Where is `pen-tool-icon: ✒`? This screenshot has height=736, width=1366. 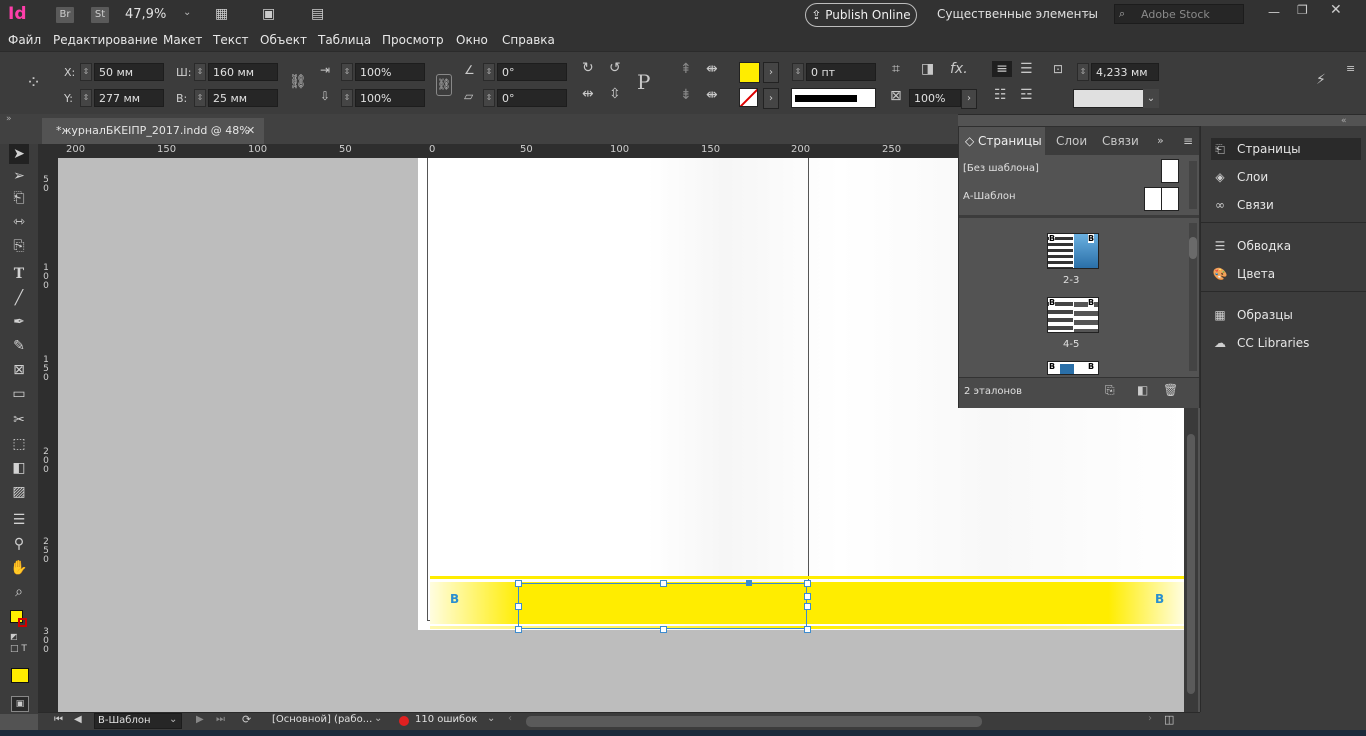 pen-tool-icon: ✒ is located at coordinates (19, 322).